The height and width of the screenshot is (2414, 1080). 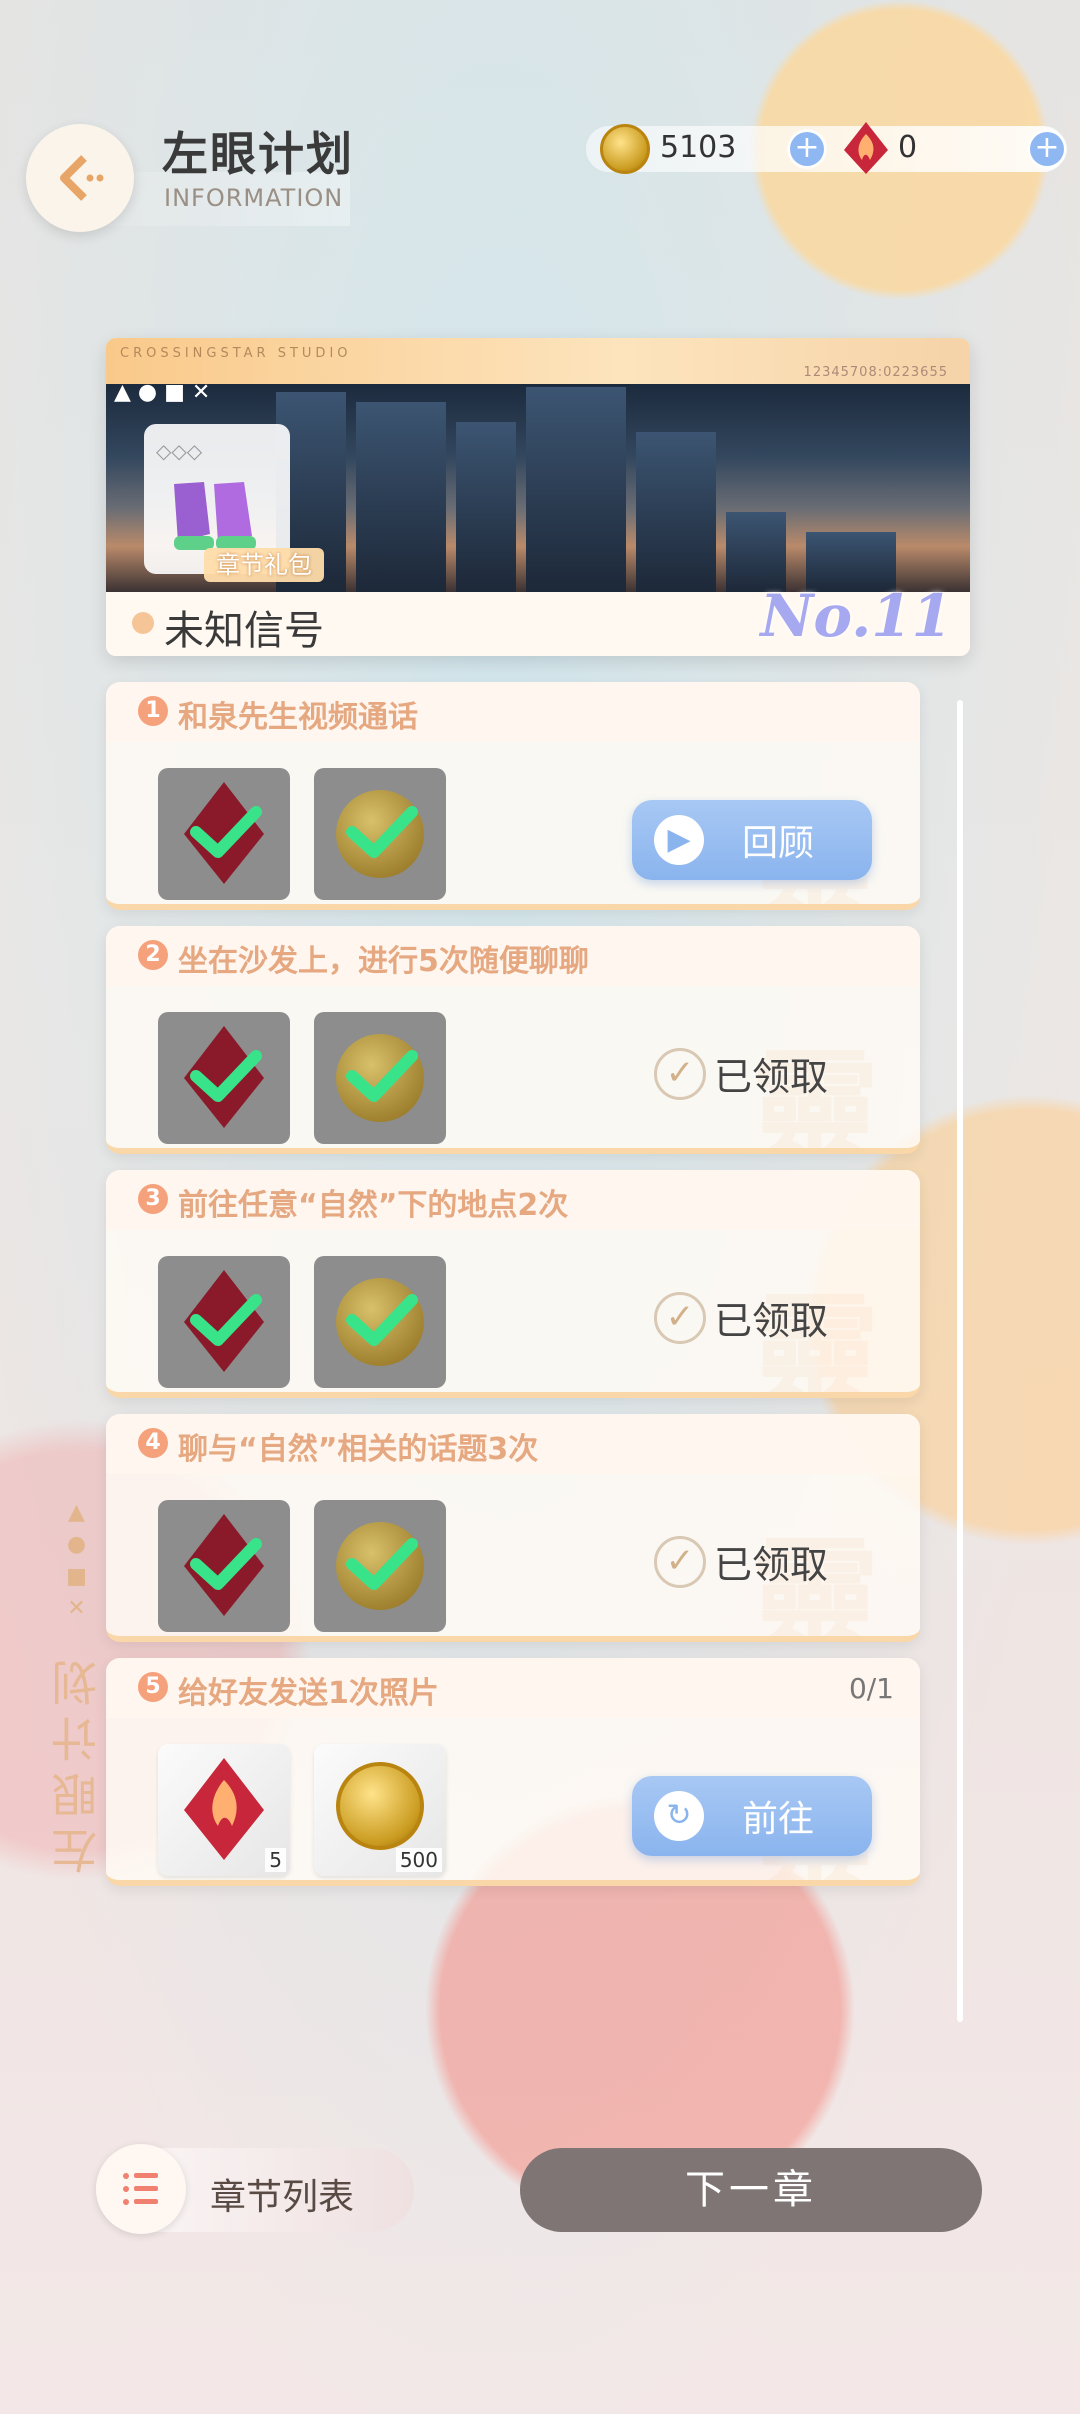 What do you see at coordinates (513, 1528) in the screenshot?
I see `task-card-4: 靈 4 聊与“自然”相关的话题3次 ✓ 已领取` at bounding box center [513, 1528].